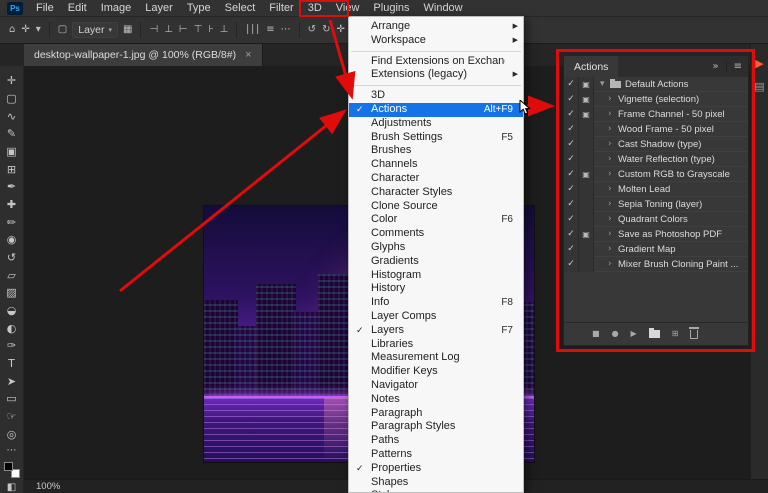 The height and width of the screenshot is (493, 768). Describe the element at coordinates (12, 134) in the screenshot. I see `quick-selection-tool: ✎` at that location.